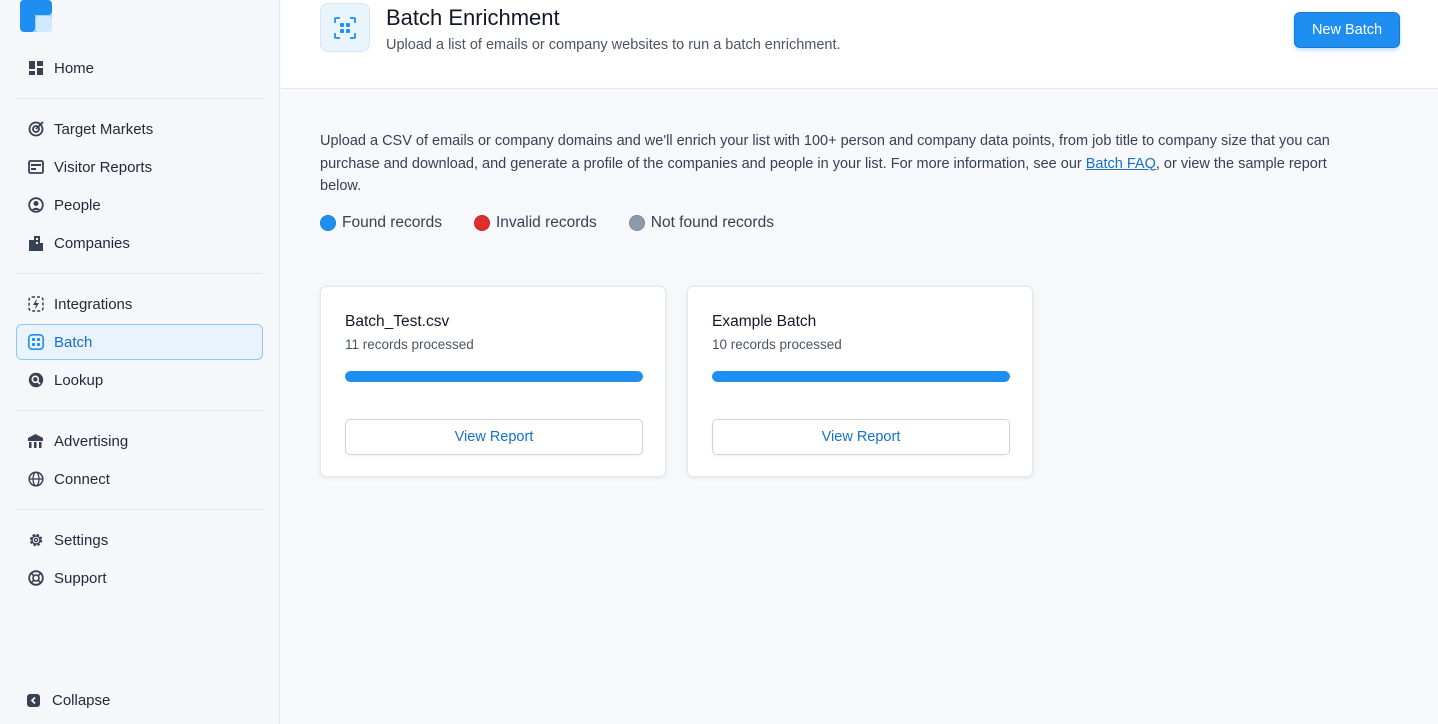 The image size is (1438, 724). Describe the element at coordinates (91, 441) in the screenshot. I see `sidebar-item-label: Advertising` at that location.